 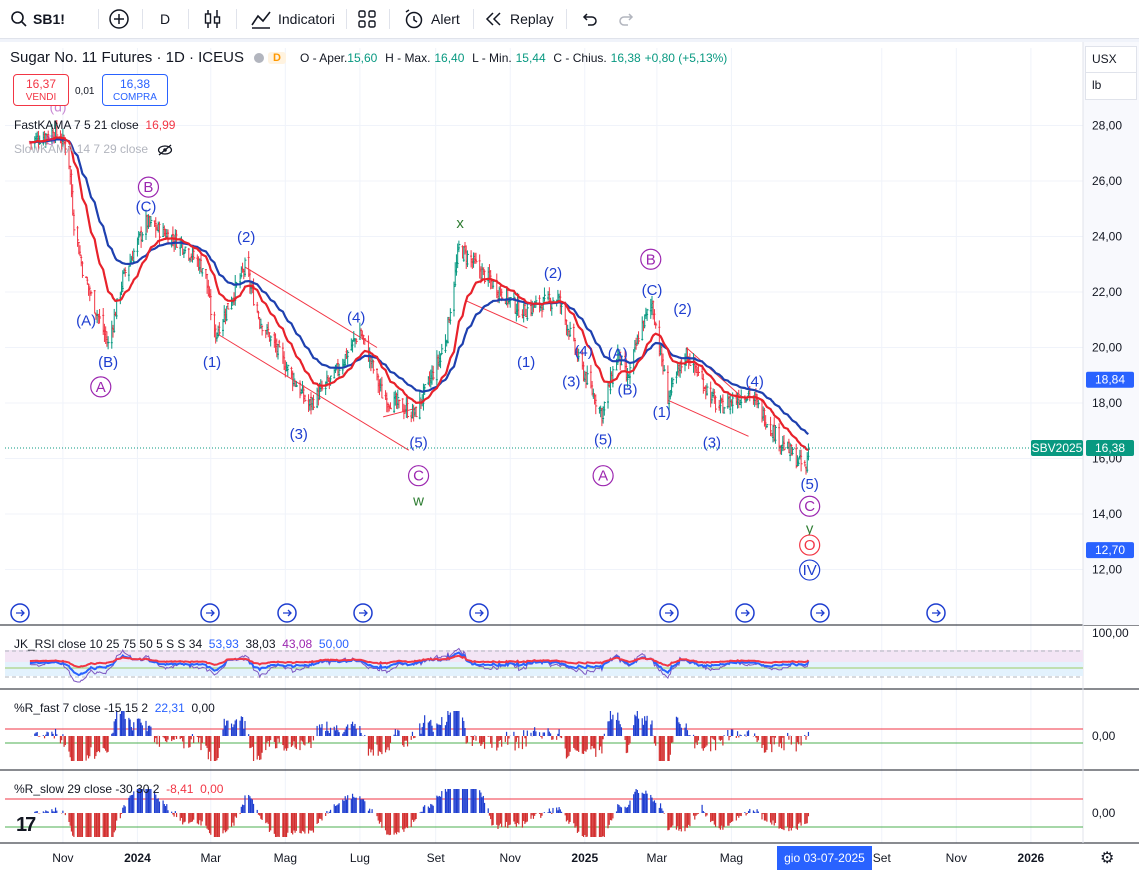 I want to click on replay-button: Replay, so click(x=519, y=19).